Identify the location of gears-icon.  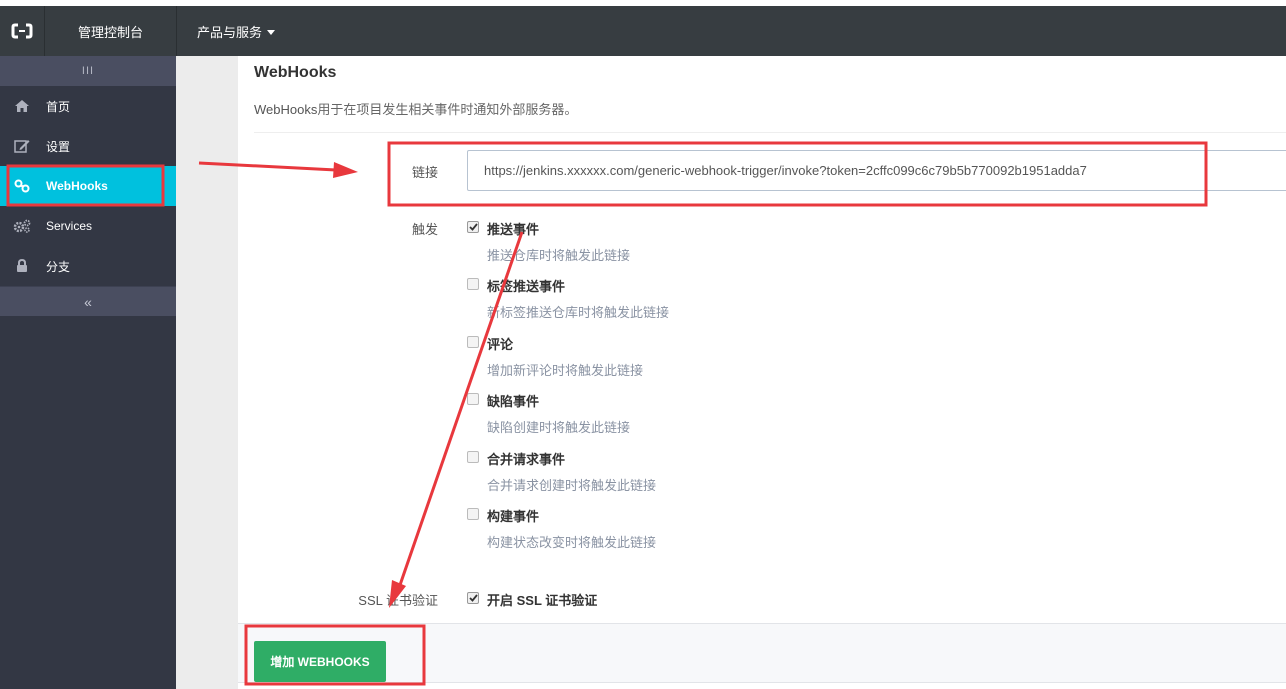
(22, 226).